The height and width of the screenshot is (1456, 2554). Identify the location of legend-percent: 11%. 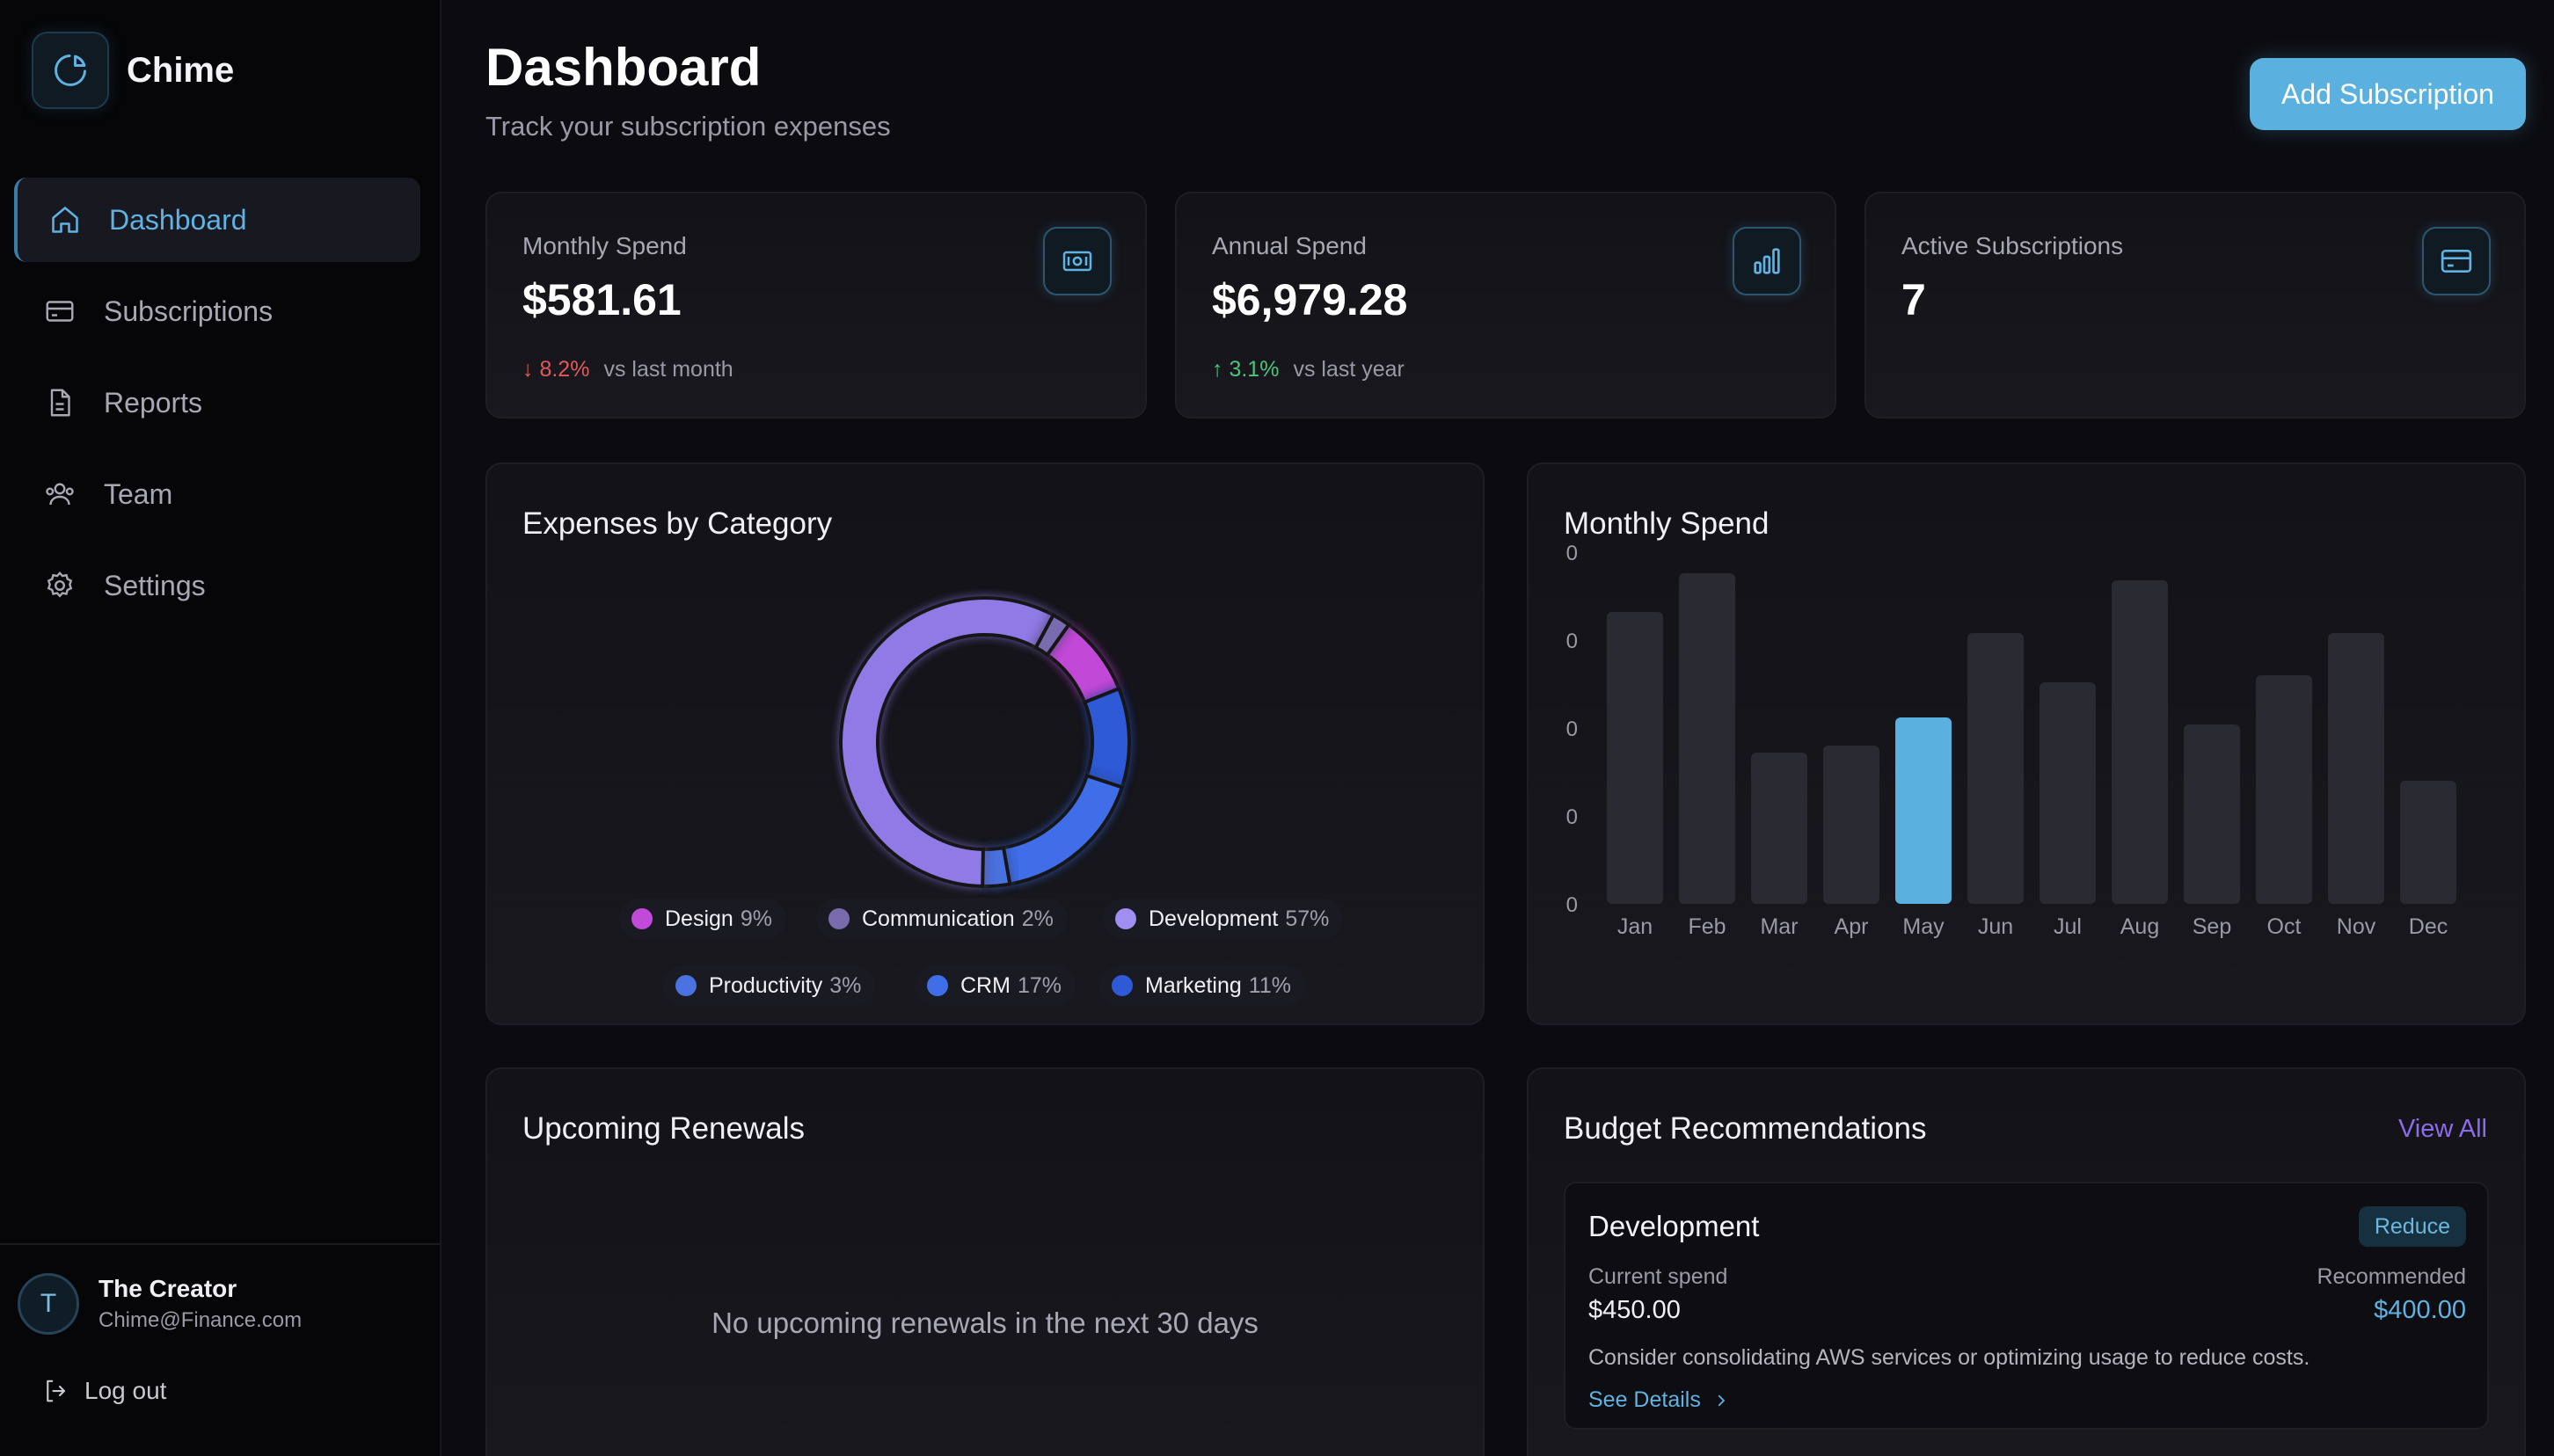
(1269, 985).